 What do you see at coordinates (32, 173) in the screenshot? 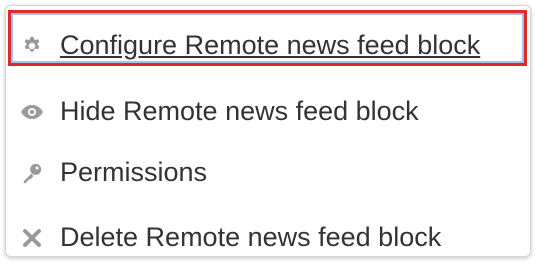
I see `key-icon` at bounding box center [32, 173].